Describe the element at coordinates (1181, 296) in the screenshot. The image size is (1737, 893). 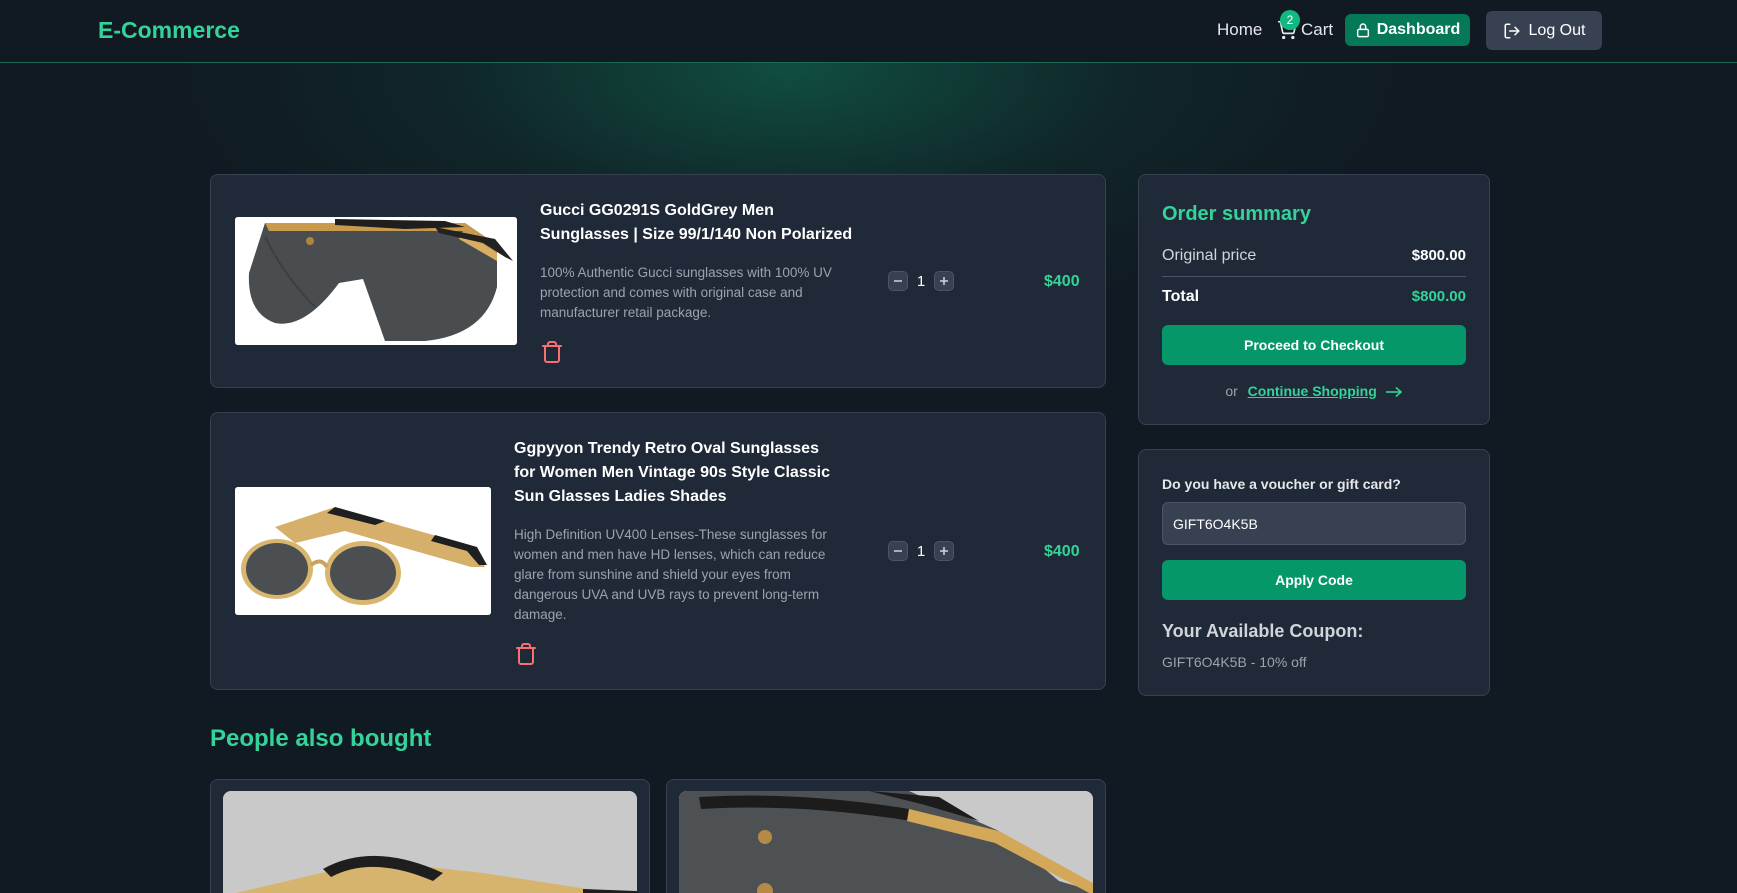
I see `total-label: Total` at that location.